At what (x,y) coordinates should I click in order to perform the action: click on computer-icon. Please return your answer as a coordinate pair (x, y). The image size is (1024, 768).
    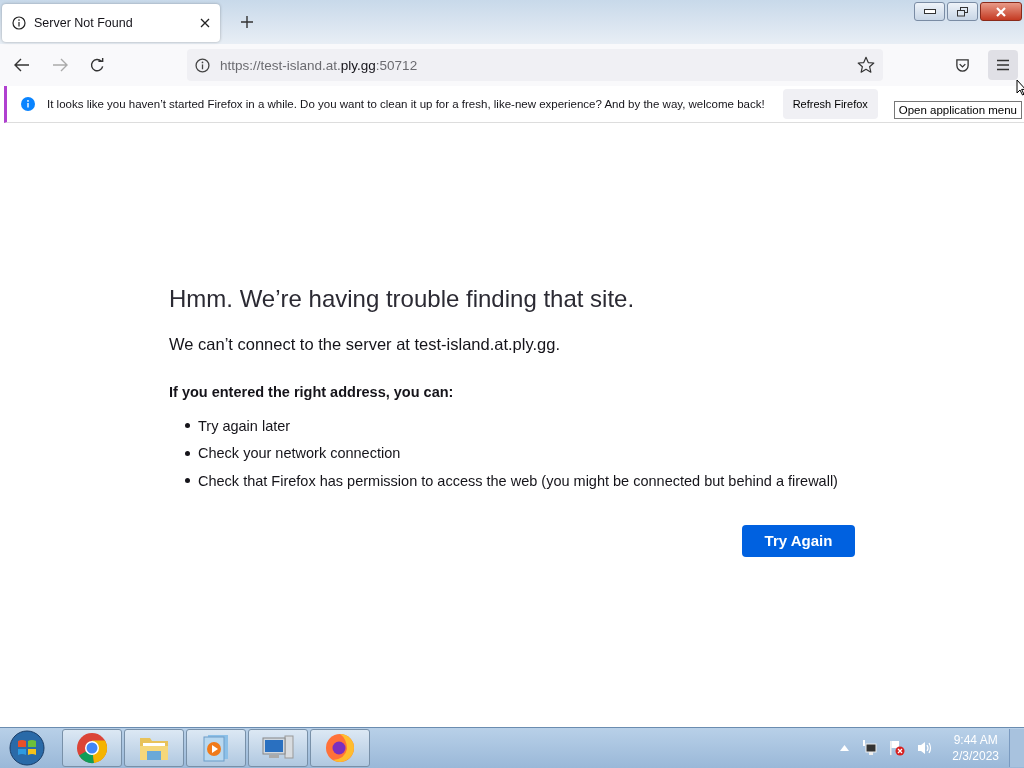
    Looking at the image, I should click on (278, 748).